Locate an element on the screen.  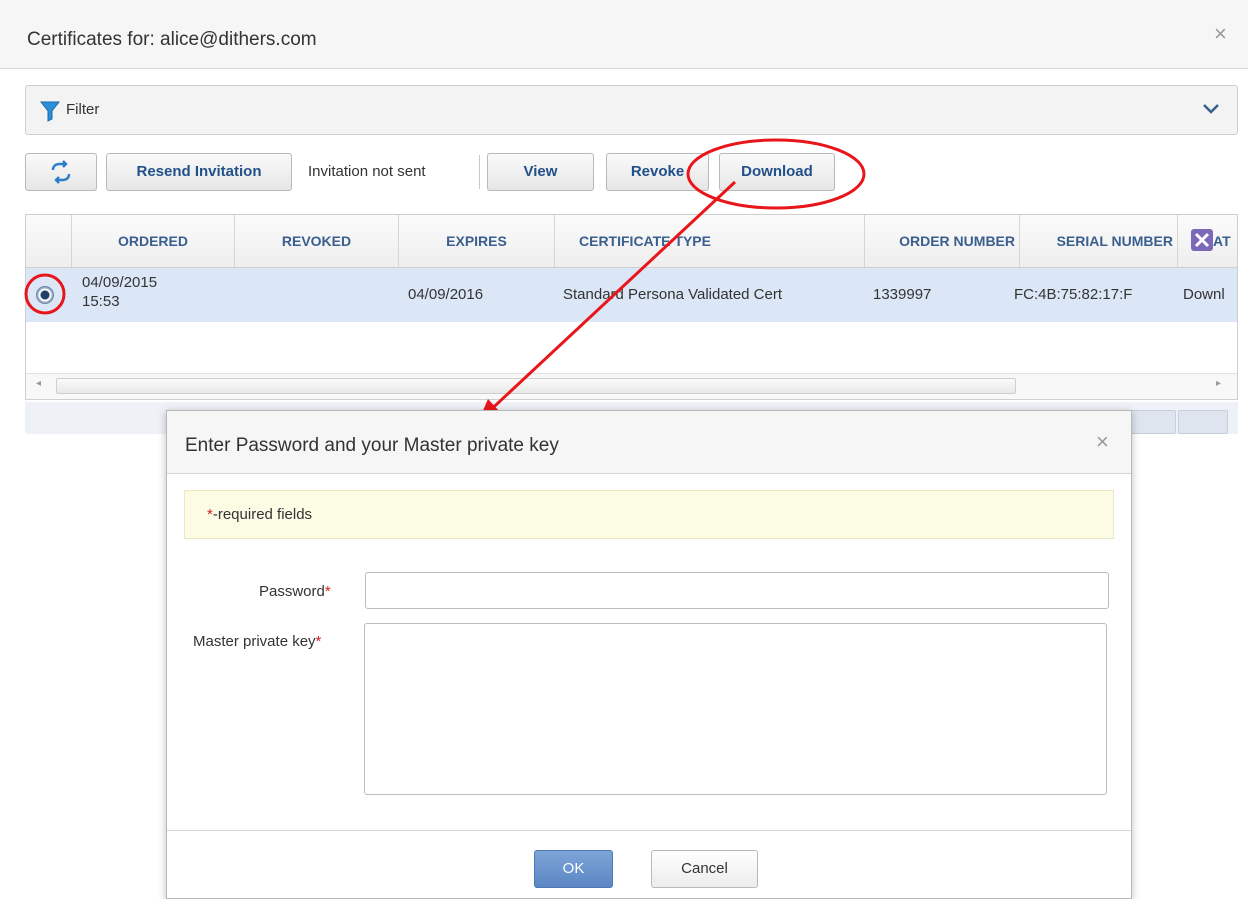
cell-serial-number: FC:4B:75:82:17:F is located at coordinates (1073, 294).